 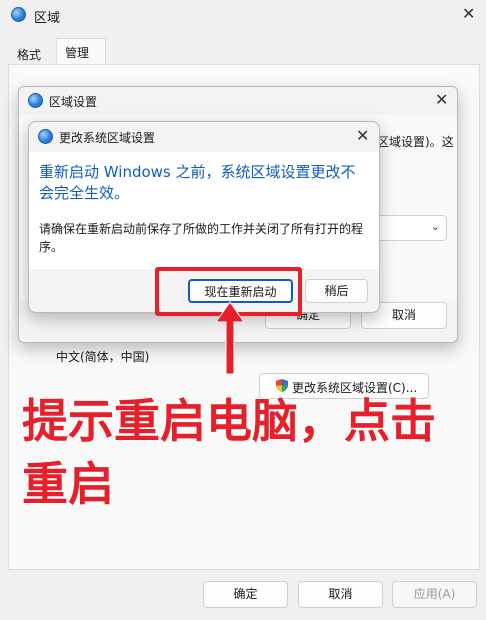 What do you see at coordinates (441, 100) in the screenshot?
I see `region-settings-close-icon: ✕` at bounding box center [441, 100].